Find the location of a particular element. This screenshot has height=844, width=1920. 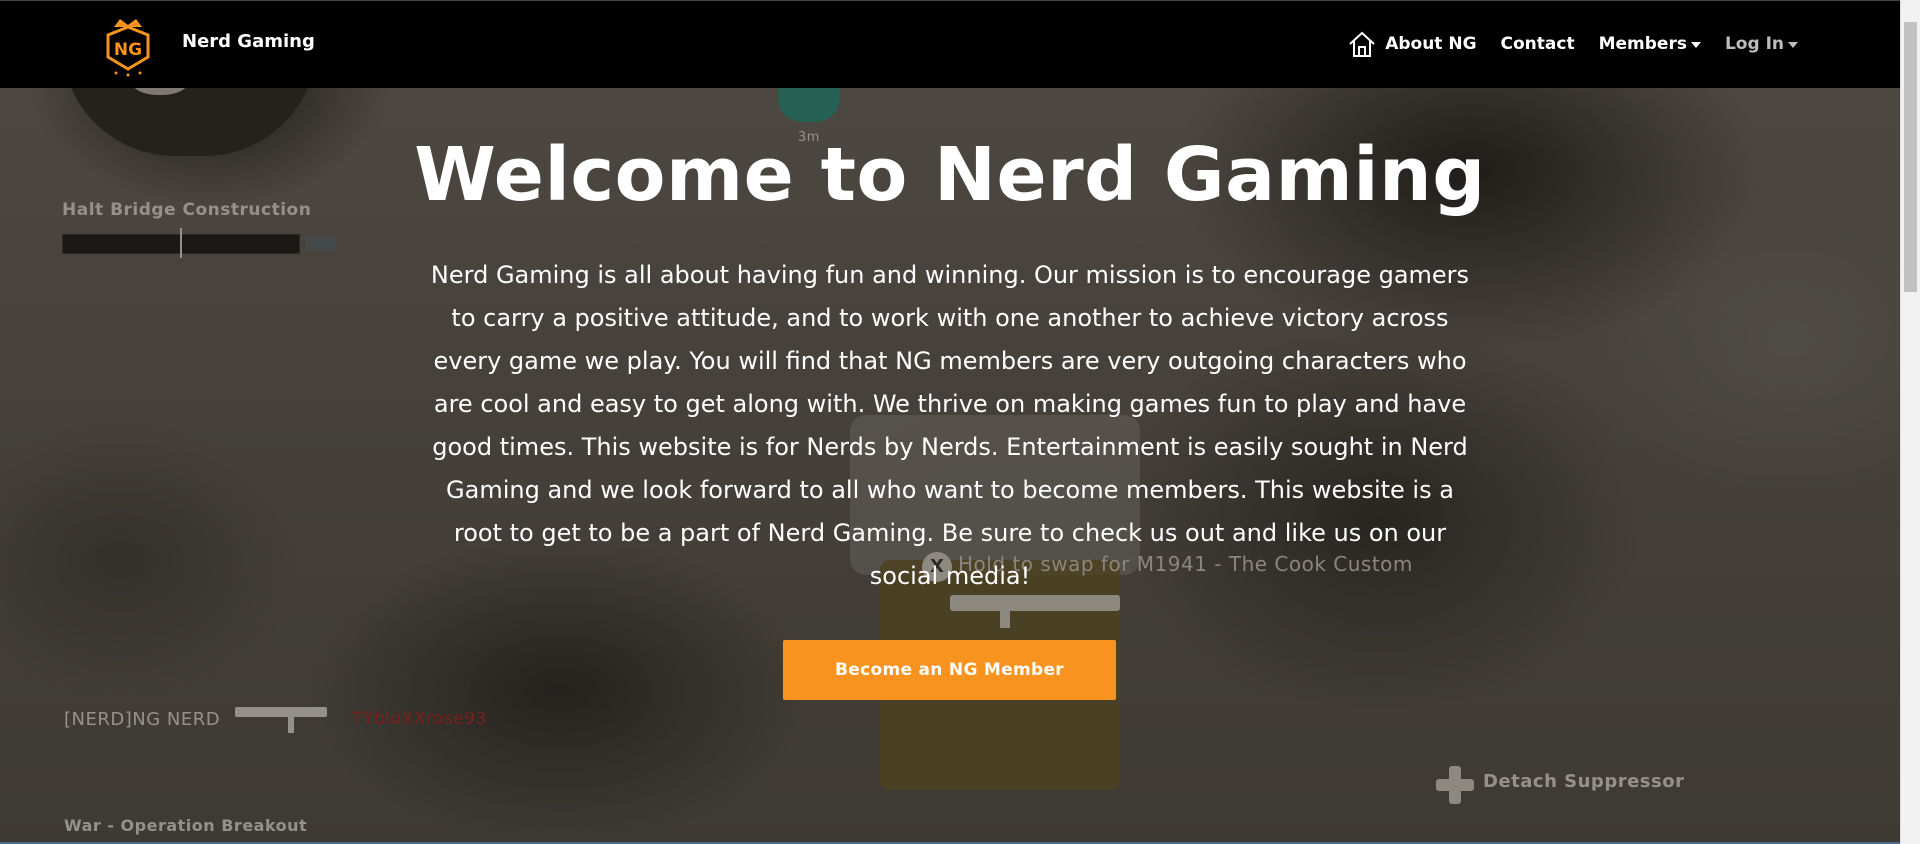

logo-text: NG is located at coordinates (128, 50).